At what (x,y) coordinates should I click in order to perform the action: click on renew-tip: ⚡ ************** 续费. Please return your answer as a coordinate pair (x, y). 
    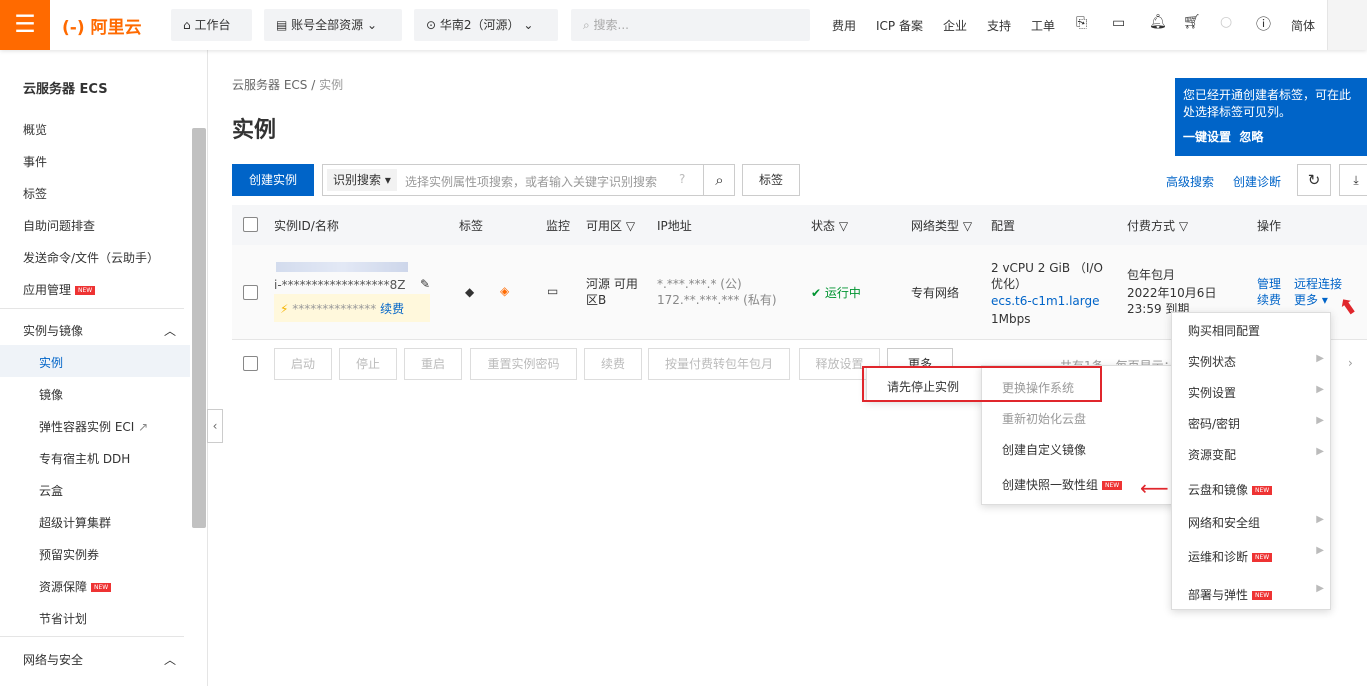
    Looking at the image, I should click on (352, 308).